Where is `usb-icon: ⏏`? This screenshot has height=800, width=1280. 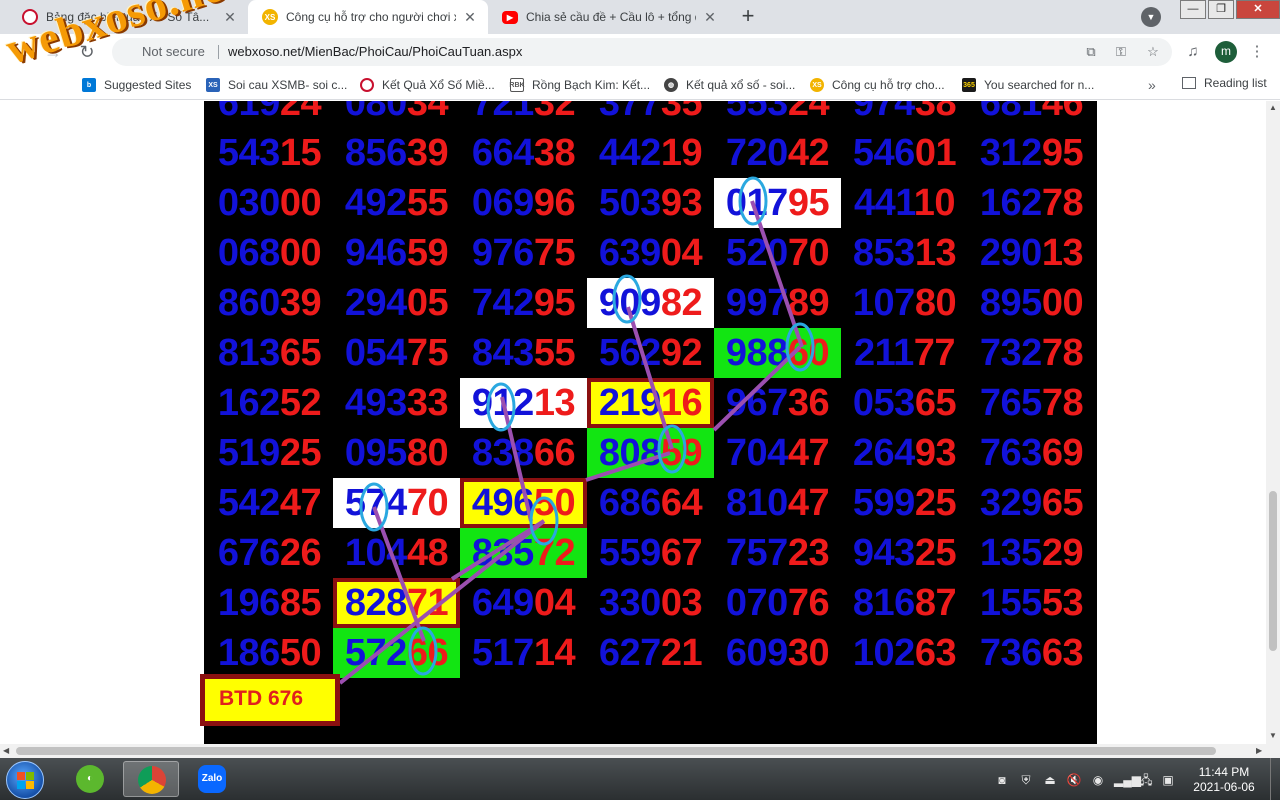
usb-icon: ⏏ is located at coordinates (1050, 780).